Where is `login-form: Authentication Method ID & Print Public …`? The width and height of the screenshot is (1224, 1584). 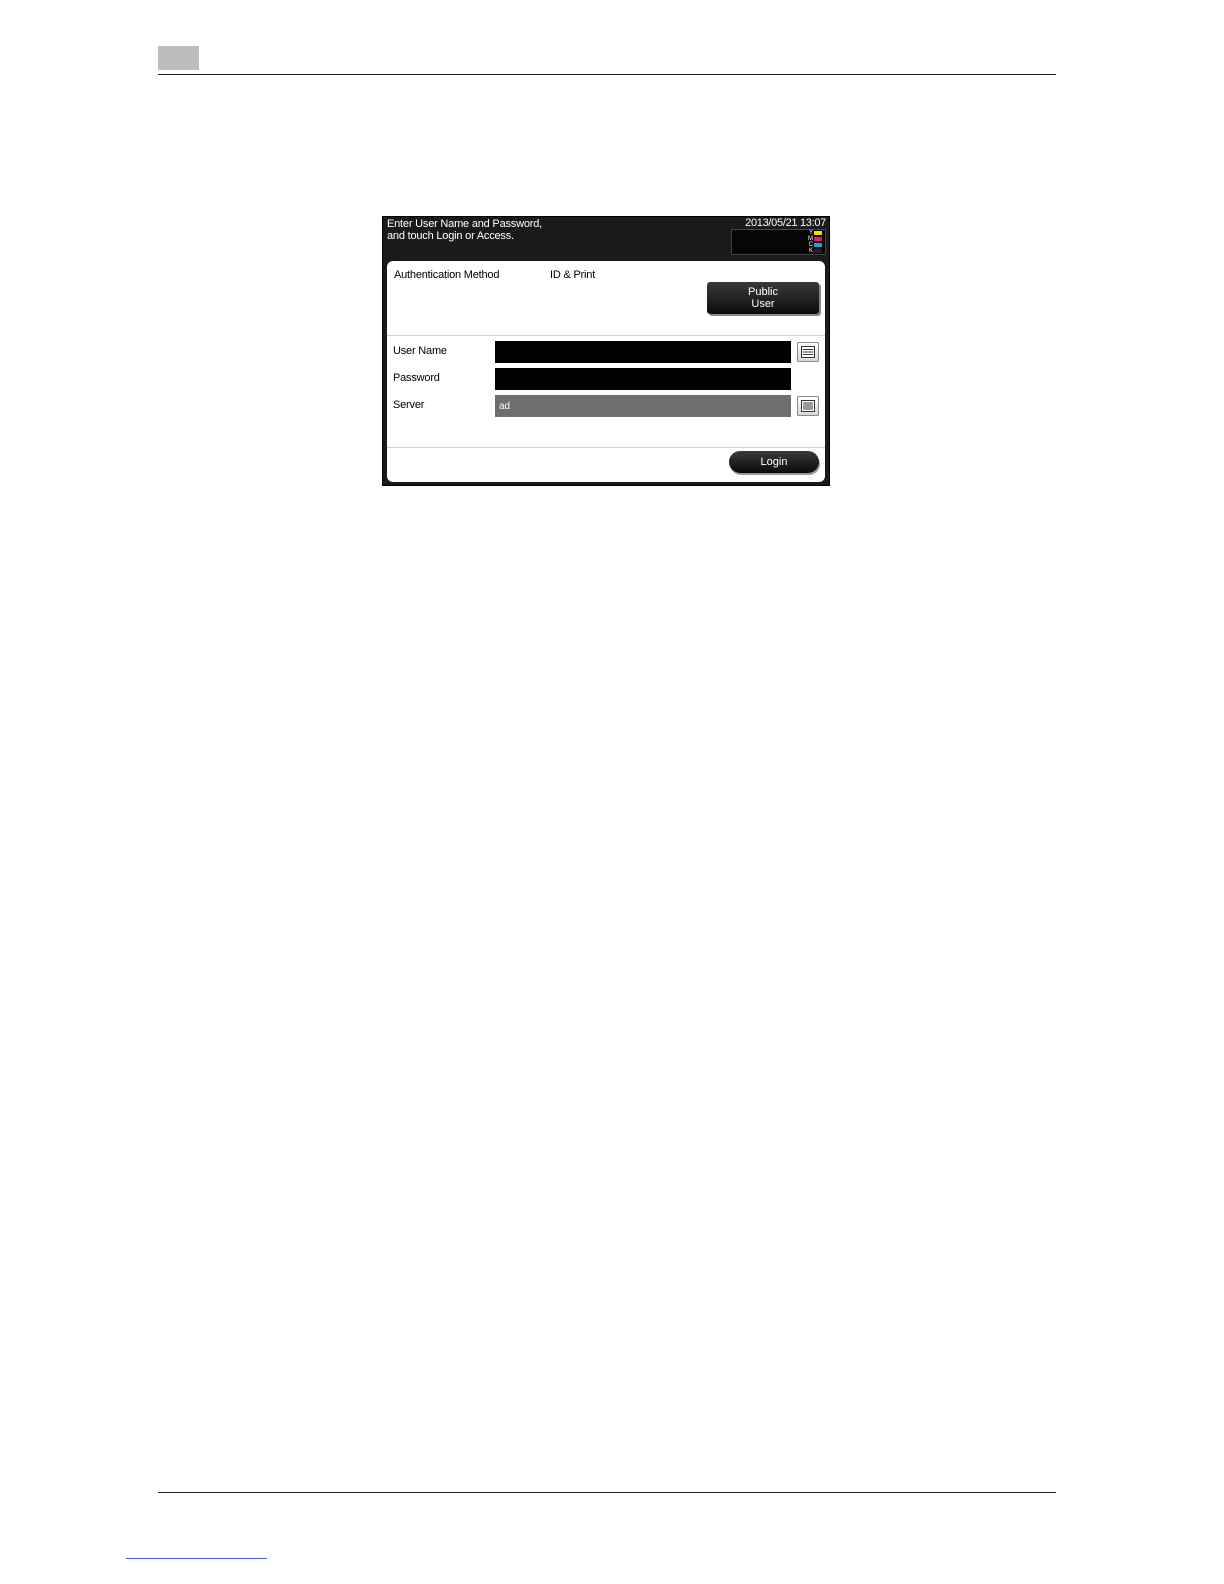 login-form: Authentication Method ID & Print Public … is located at coordinates (606, 371).